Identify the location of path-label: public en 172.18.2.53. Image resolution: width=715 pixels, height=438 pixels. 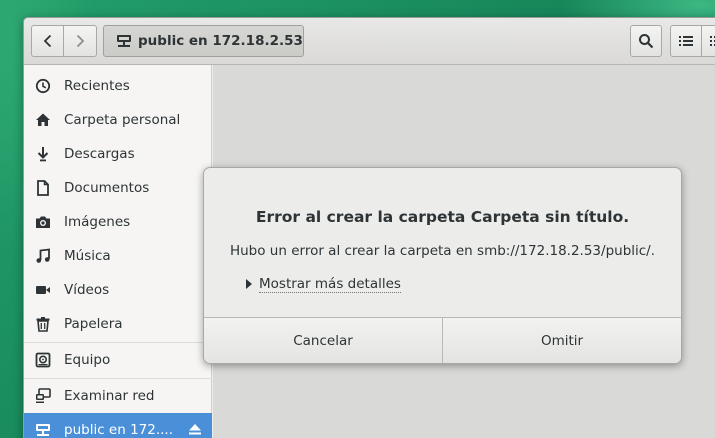
(220, 41).